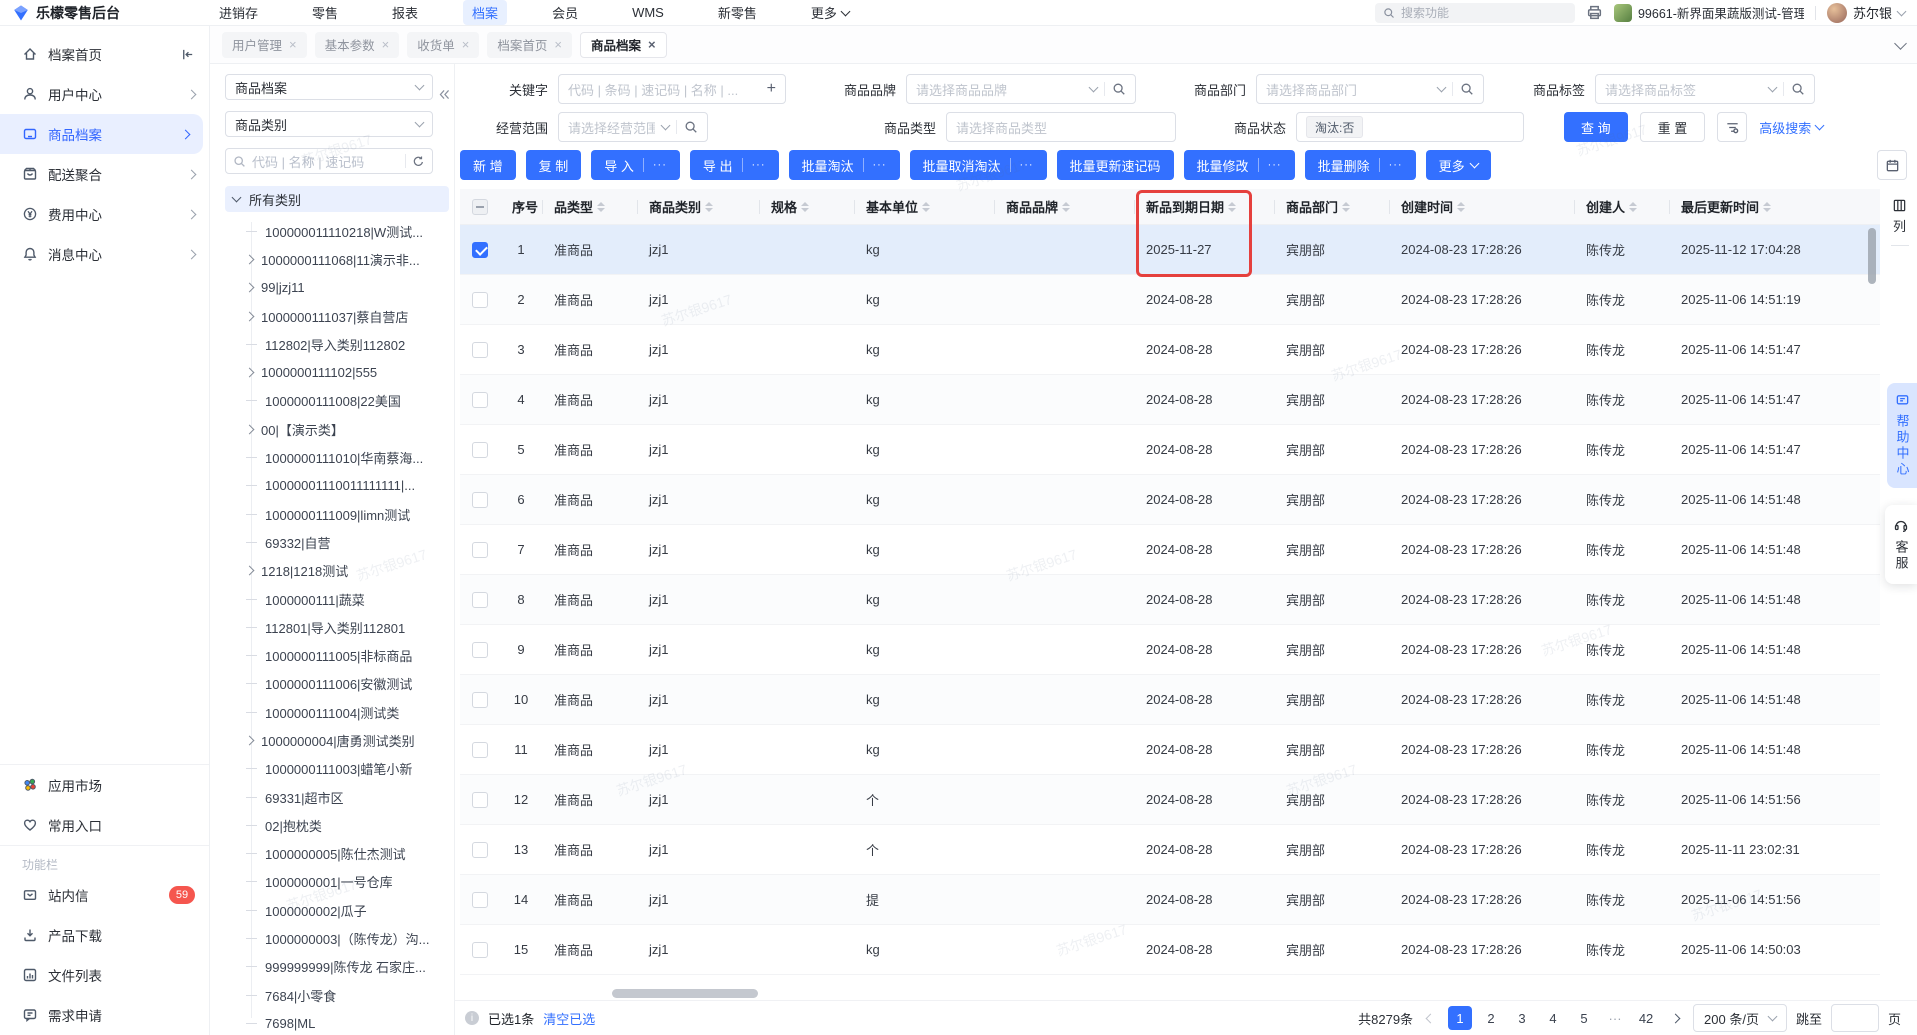 Image resolution: width=1917 pixels, height=1035 pixels. What do you see at coordinates (844, 165) in the screenshot?
I see `toolbar-button-5: 批量淘汰 ···` at bounding box center [844, 165].